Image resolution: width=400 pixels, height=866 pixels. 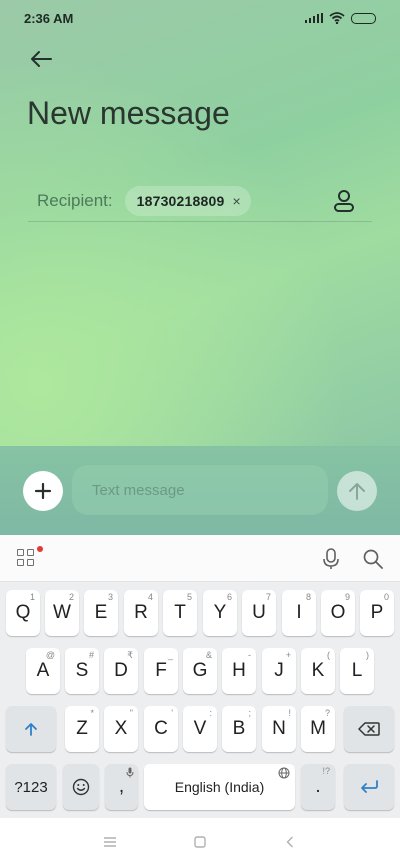 What do you see at coordinates (239, 729) in the screenshot?
I see `key-b: B;` at bounding box center [239, 729].